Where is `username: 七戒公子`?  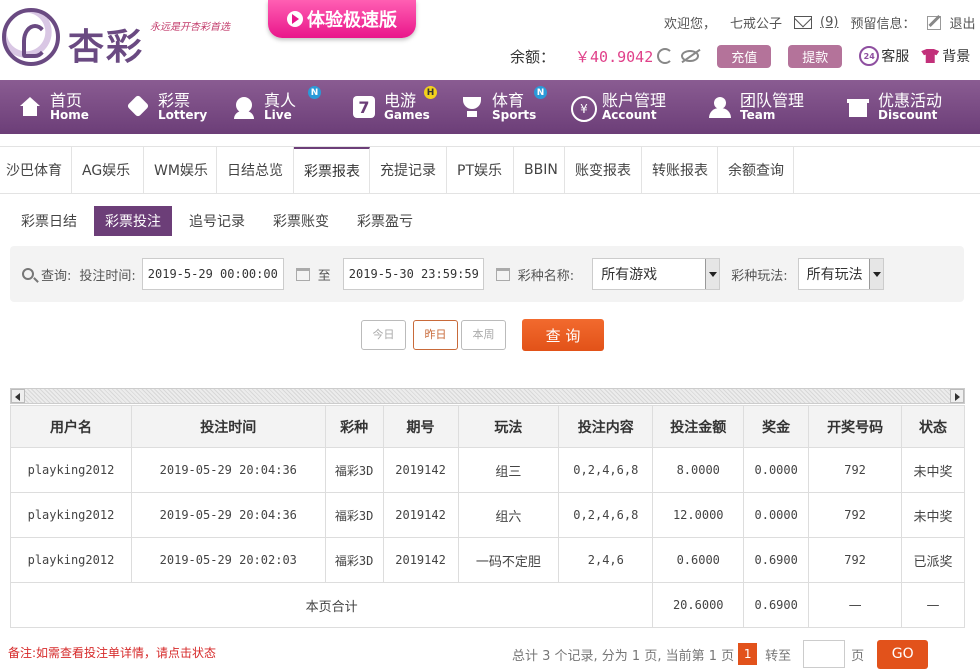 username: 七戒公子 is located at coordinates (756, 22).